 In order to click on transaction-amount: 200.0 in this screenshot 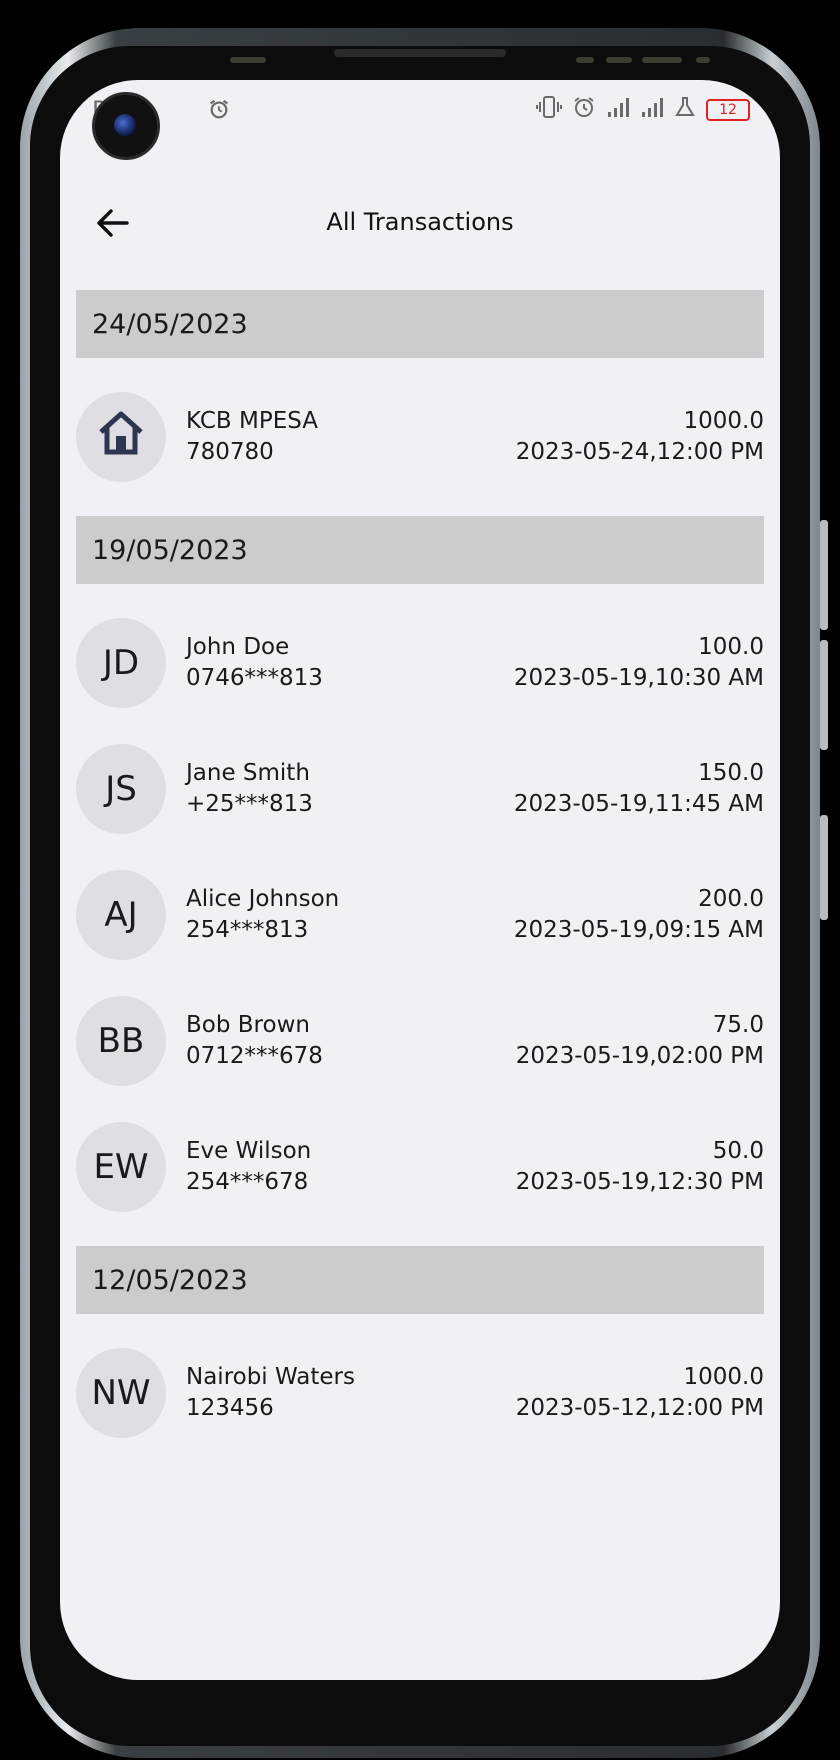, I will do `click(731, 899)`.